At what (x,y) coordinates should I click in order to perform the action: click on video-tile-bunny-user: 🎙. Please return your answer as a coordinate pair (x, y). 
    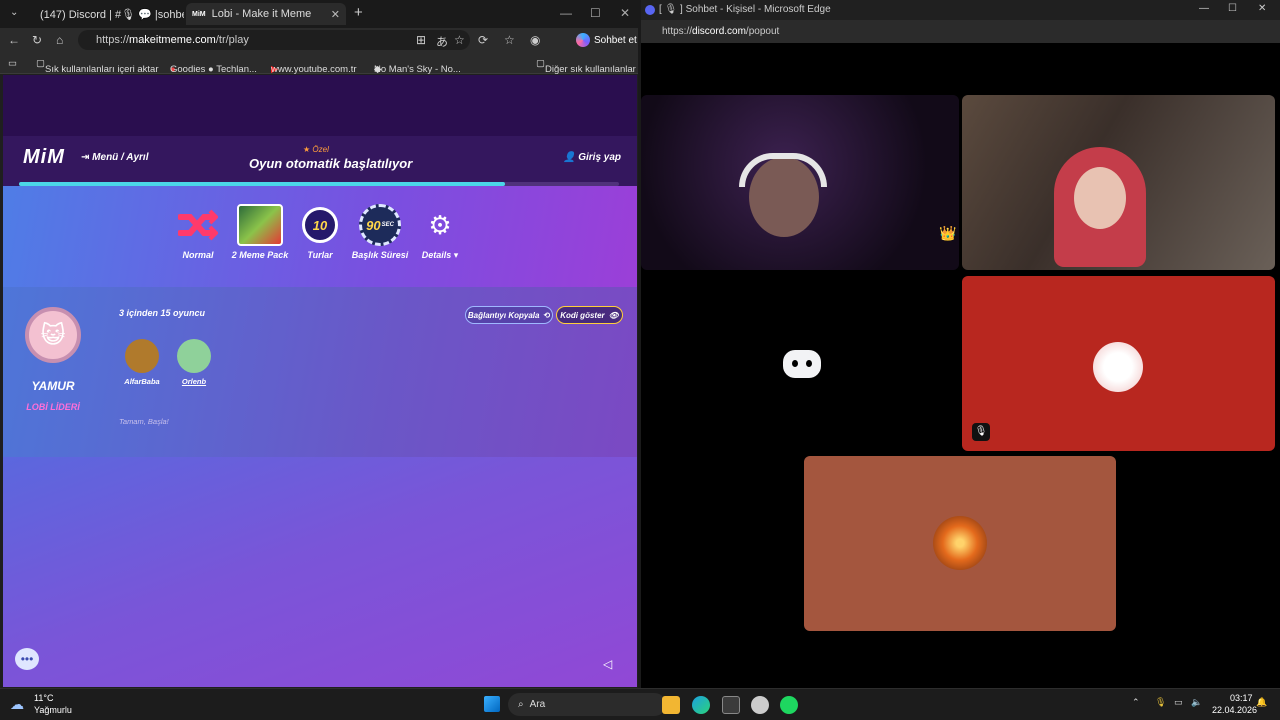
    Looking at the image, I should click on (1118, 363).